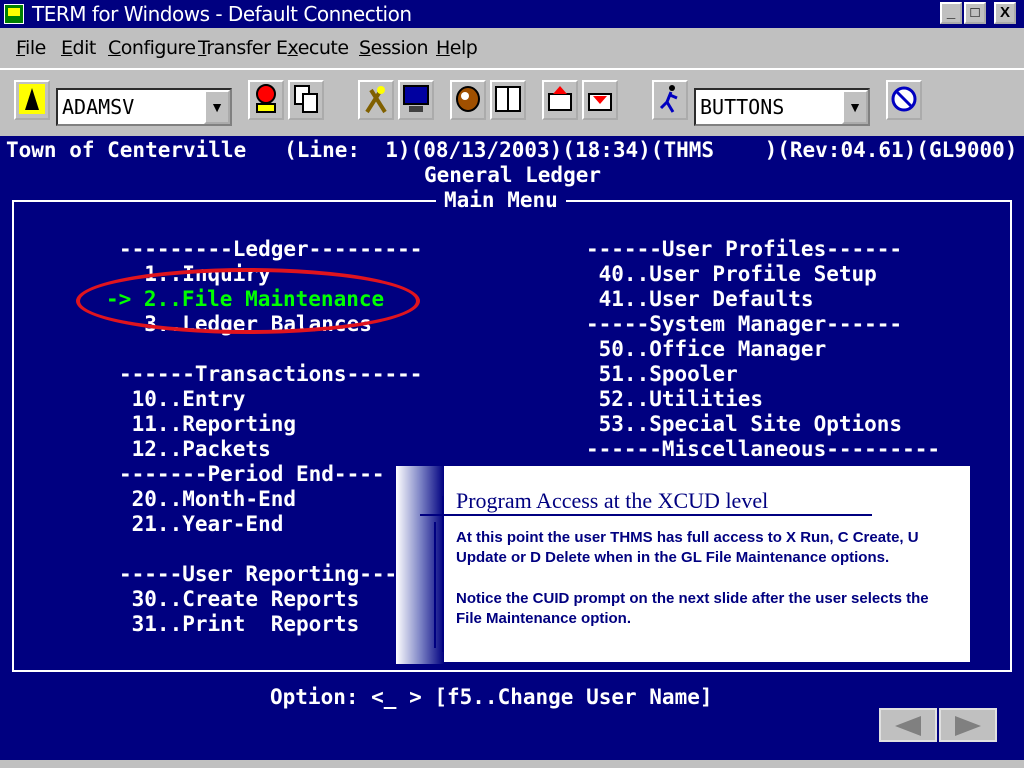 This screenshot has width=1024, height=768. I want to click on monitor-icon, so click(416, 100).